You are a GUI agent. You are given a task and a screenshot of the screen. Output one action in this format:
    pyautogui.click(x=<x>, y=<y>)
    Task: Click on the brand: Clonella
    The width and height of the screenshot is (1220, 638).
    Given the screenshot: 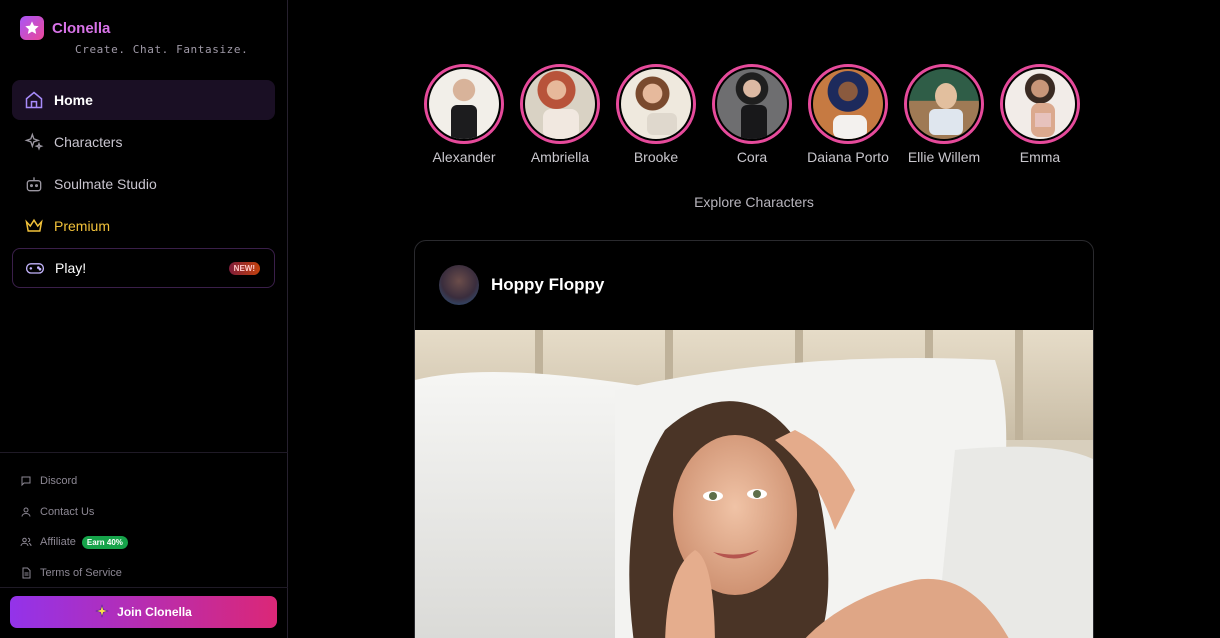 What is the action you would take?
    pyautogui.click(x=65, y=28)
    